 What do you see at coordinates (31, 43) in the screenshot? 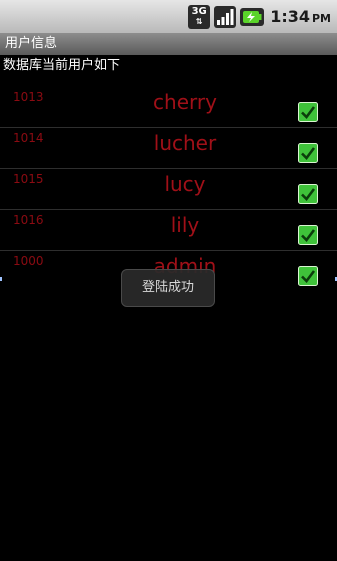
I see `page-title: 用户信息` at bounding box center [31, 43].